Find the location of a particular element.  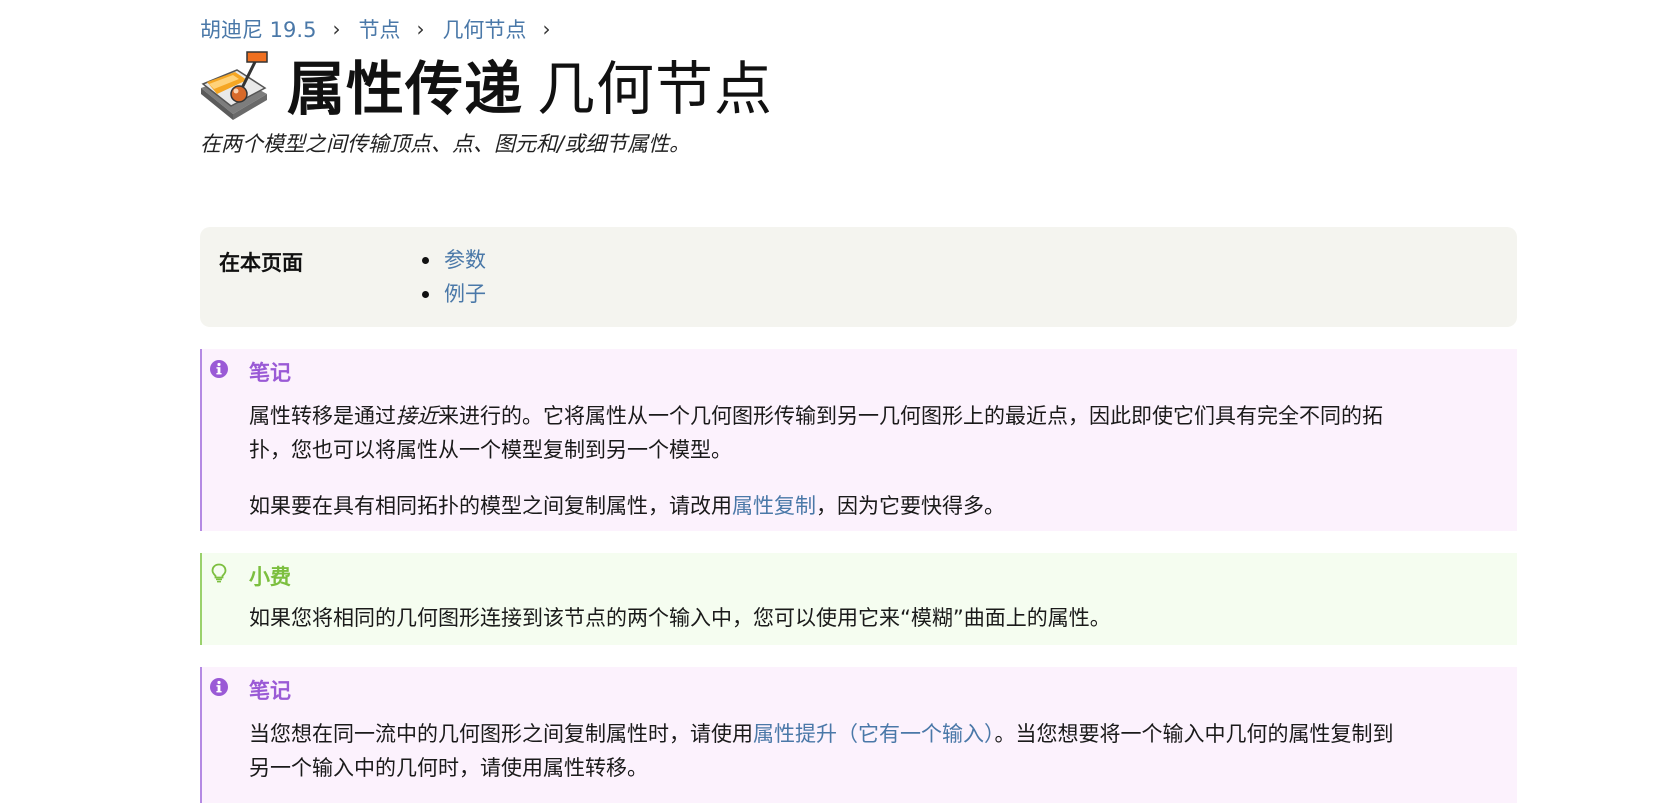

note-text: 属性转移是通过 is located at coordinates (322, 416).